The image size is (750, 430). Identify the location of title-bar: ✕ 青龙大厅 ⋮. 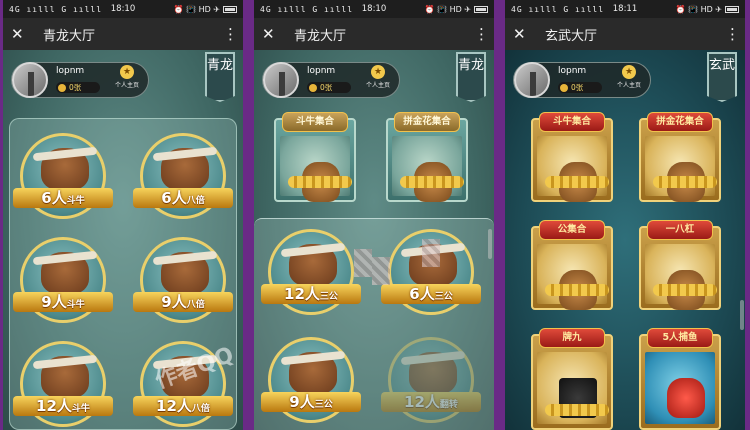
(123, 34).